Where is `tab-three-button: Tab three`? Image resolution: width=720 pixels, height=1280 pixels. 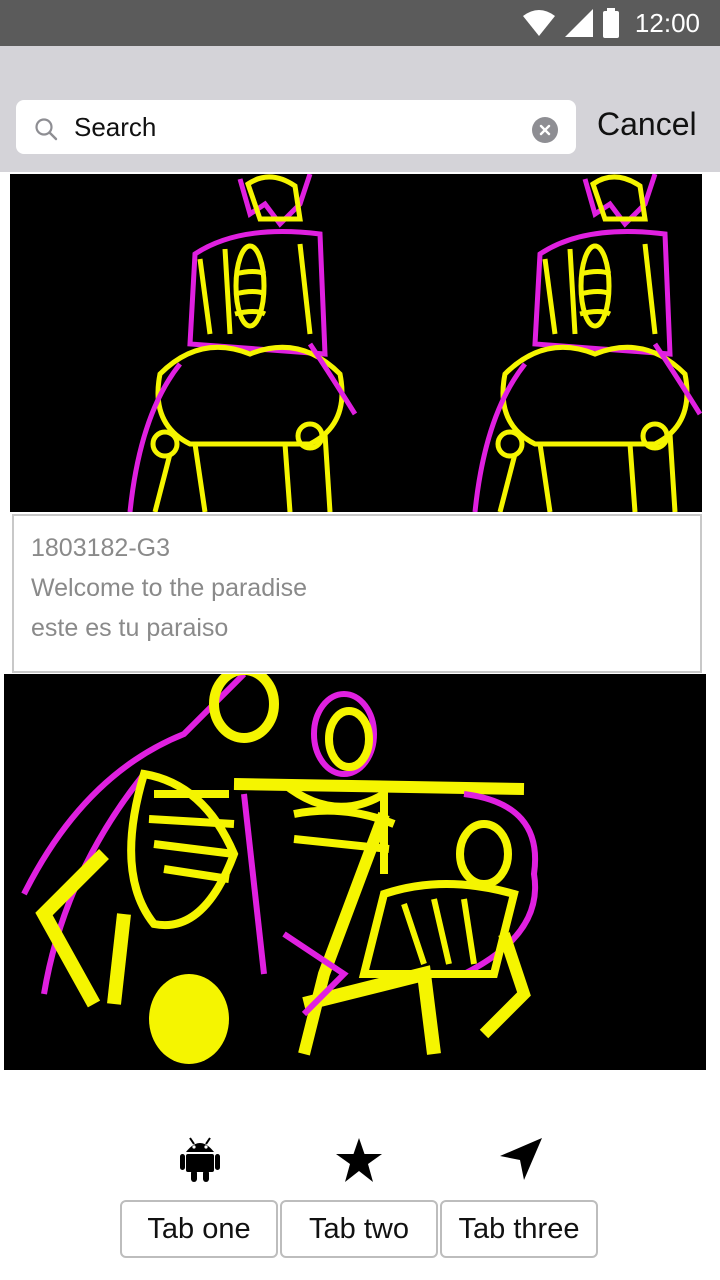 tab-three-button: Tab three is located at coordinates (519, 1229).